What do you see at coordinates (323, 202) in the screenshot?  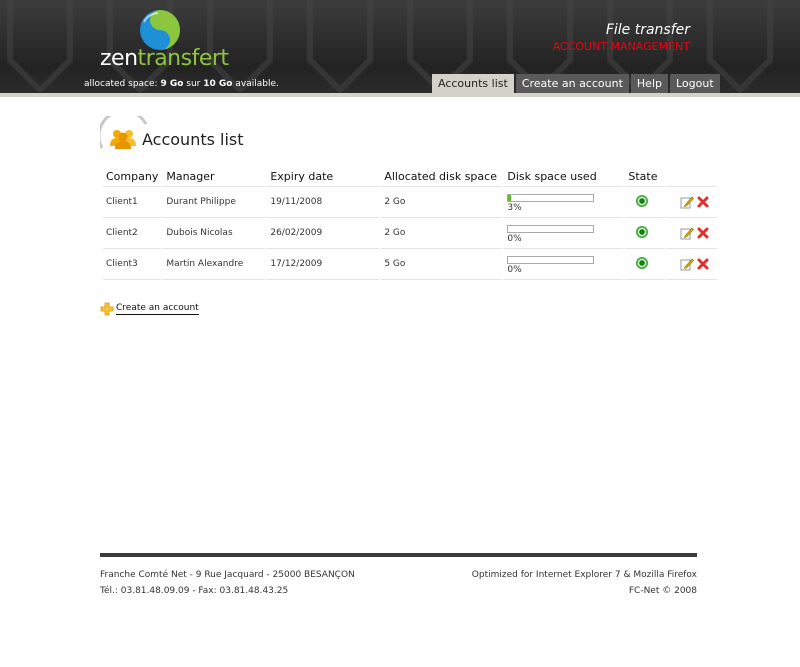 I see `cell-expiry: 19/11/2008` at bounding box center [323, 202].